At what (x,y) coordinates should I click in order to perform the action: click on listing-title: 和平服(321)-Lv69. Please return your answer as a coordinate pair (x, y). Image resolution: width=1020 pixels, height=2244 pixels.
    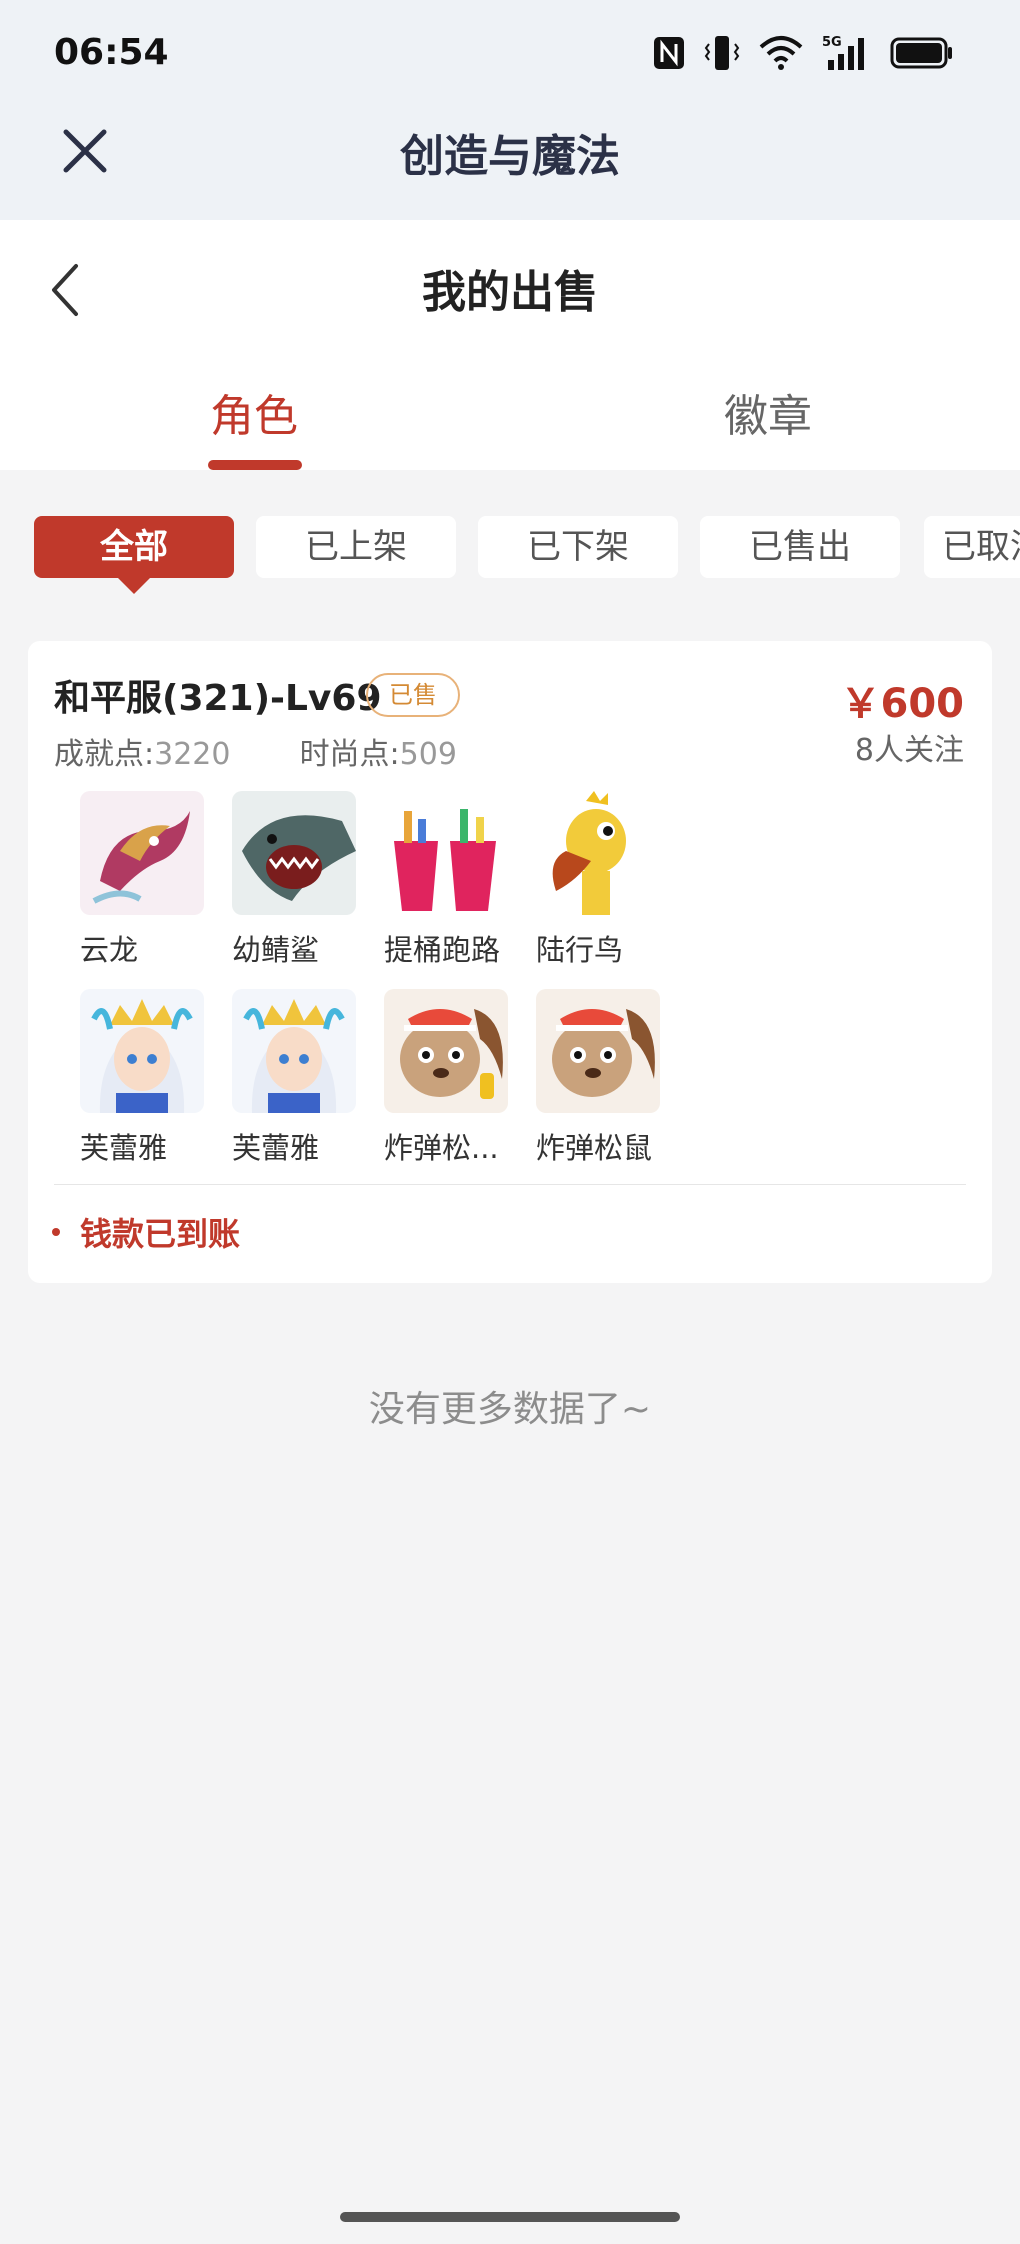
    Looking at the image, I should click on (218, 698).